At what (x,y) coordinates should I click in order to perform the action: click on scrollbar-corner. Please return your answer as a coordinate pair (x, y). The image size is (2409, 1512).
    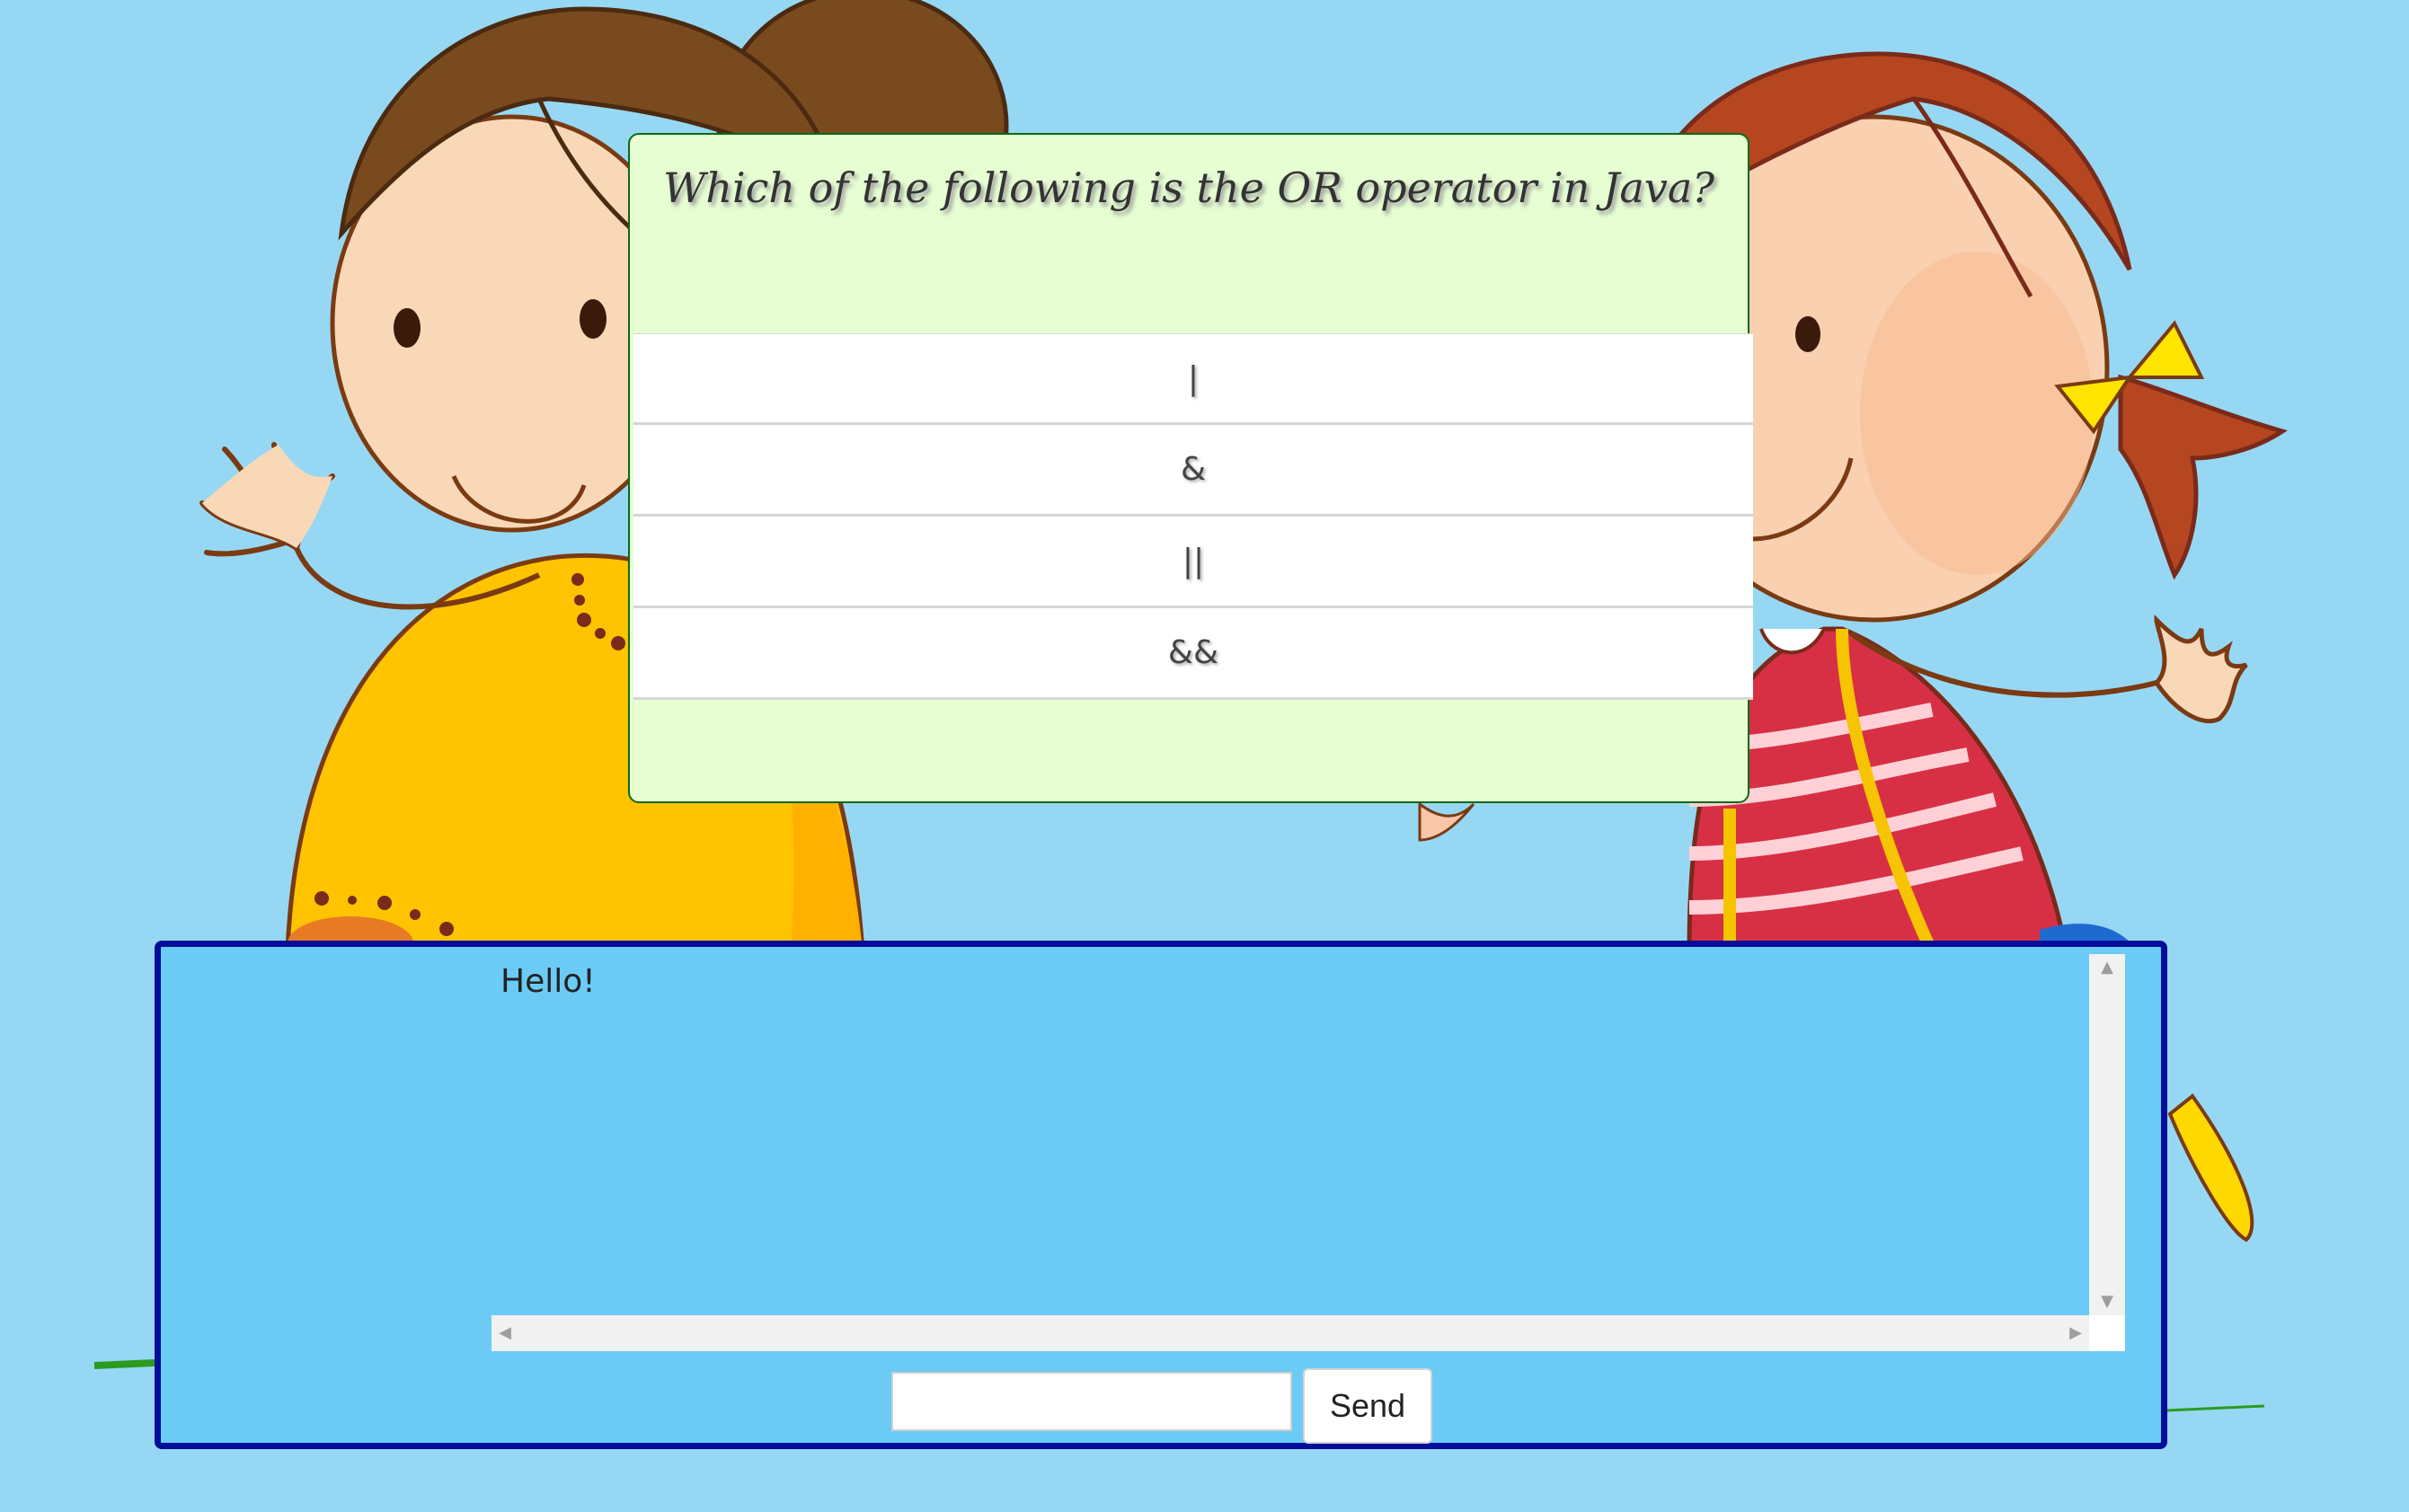
    Looking at the image, I should click on (2107, 1333).